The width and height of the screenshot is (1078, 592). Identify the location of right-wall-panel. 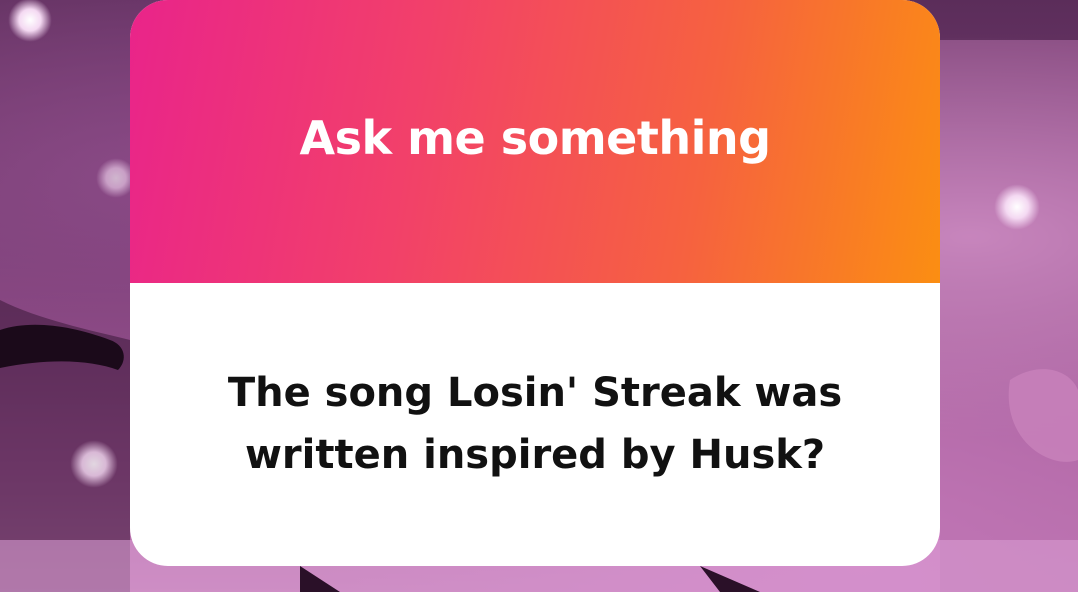
(1009, 316).